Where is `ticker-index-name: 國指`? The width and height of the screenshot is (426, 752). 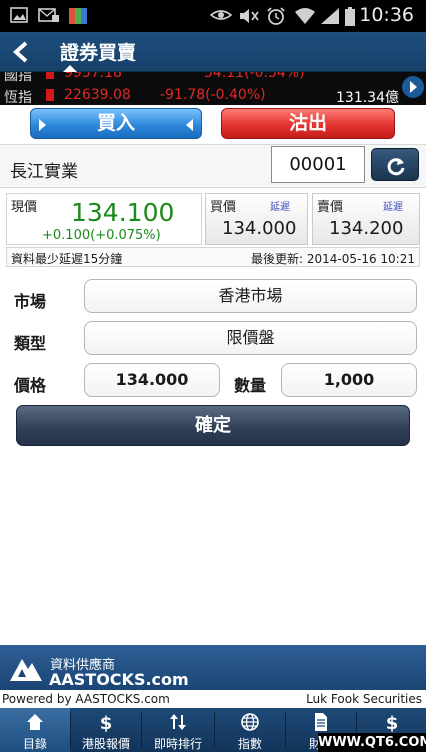 ticker-index-name: 國指 is located at coordinates (18, 78).